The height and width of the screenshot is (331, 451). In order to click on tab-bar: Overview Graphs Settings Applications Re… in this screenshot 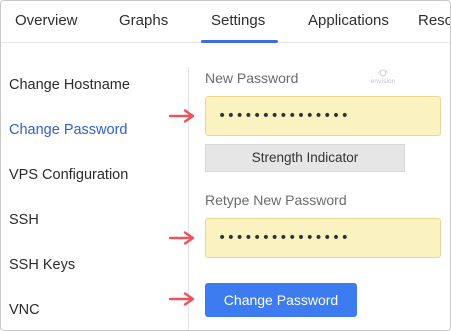, I will do `click(225, 22)`.